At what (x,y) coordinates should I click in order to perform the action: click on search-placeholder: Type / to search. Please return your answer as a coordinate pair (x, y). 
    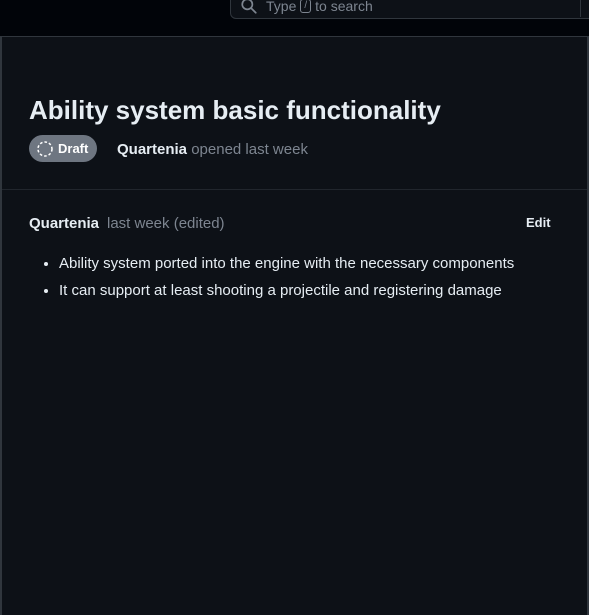
    Looking at the image, I should click on (319, 7).